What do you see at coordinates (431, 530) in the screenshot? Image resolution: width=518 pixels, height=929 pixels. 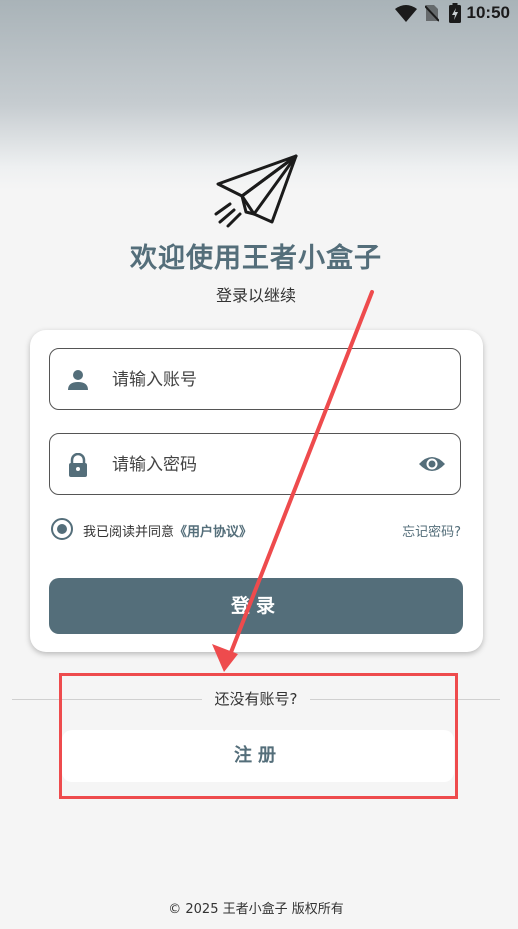 I see `forgot-password-link: 忘记密码?` at bounding box center [431, 530].